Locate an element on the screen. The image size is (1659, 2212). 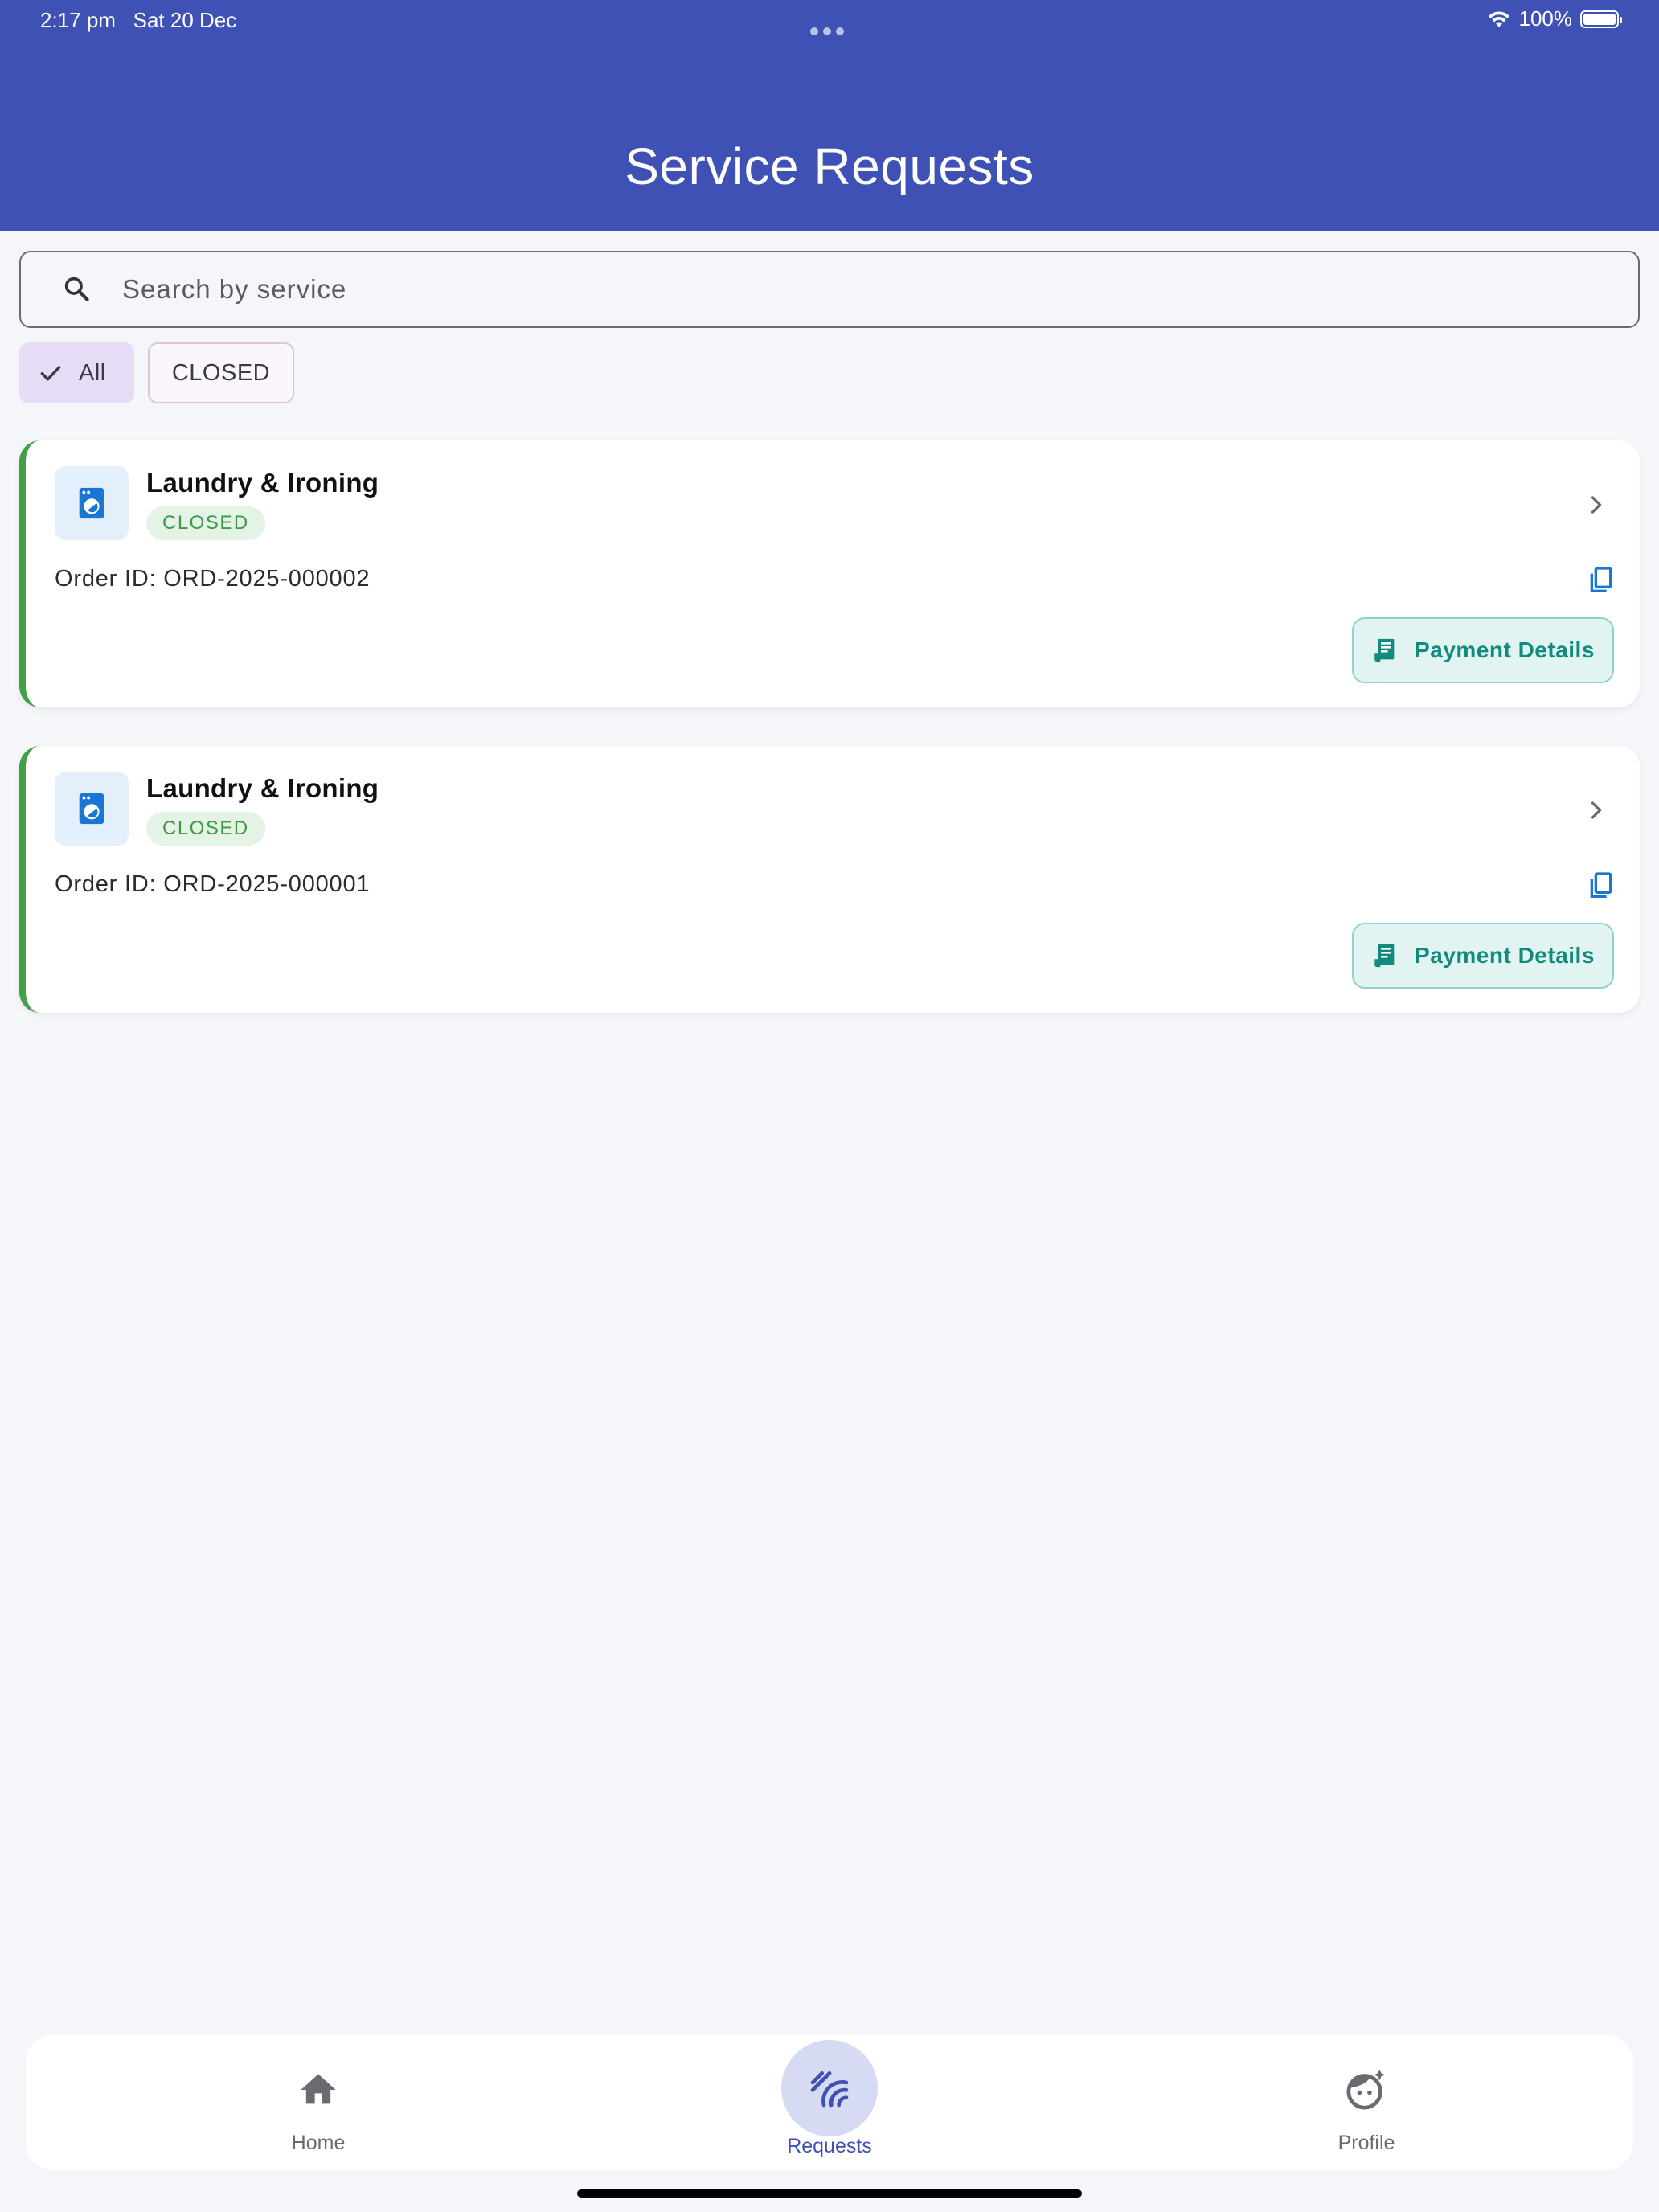
search-bar is located at coordinates (829, 289).